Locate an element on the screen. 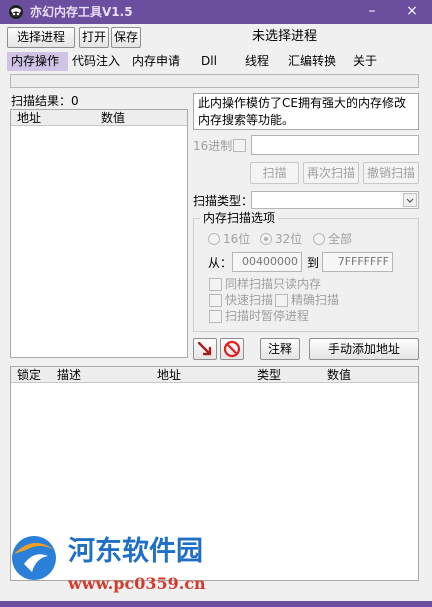  bits-16-label: 16位 is located at coordinates (237, 239).